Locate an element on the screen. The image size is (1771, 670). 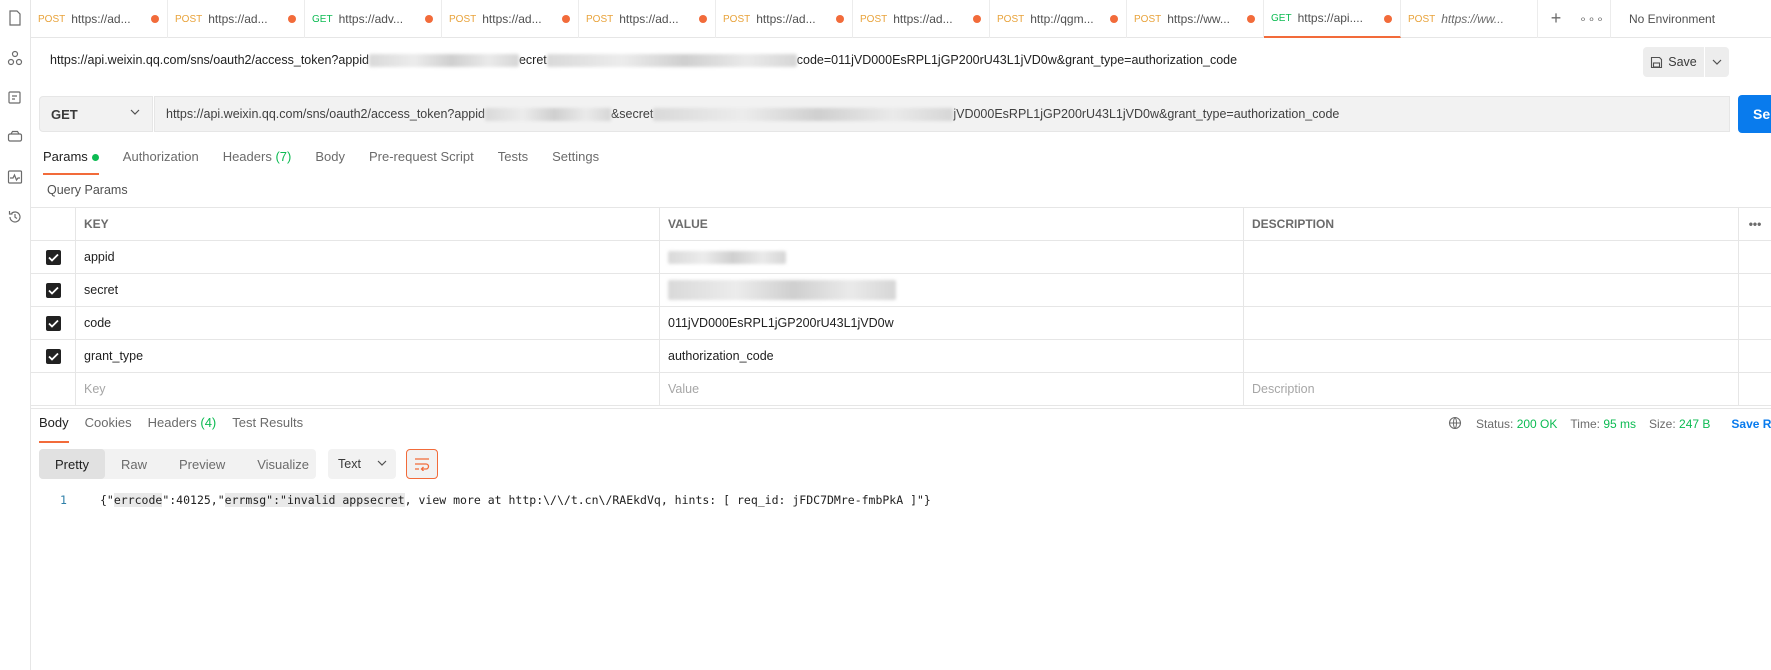
tab-label: Headers is located at coordinates (247, 156).